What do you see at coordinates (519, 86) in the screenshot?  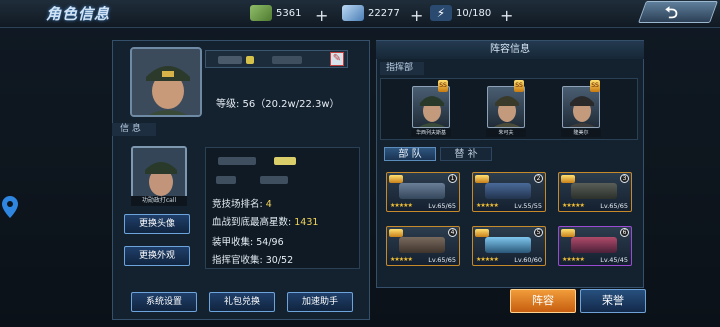 I see `rank-badge-2: SS` at bounding box center [519, 86].